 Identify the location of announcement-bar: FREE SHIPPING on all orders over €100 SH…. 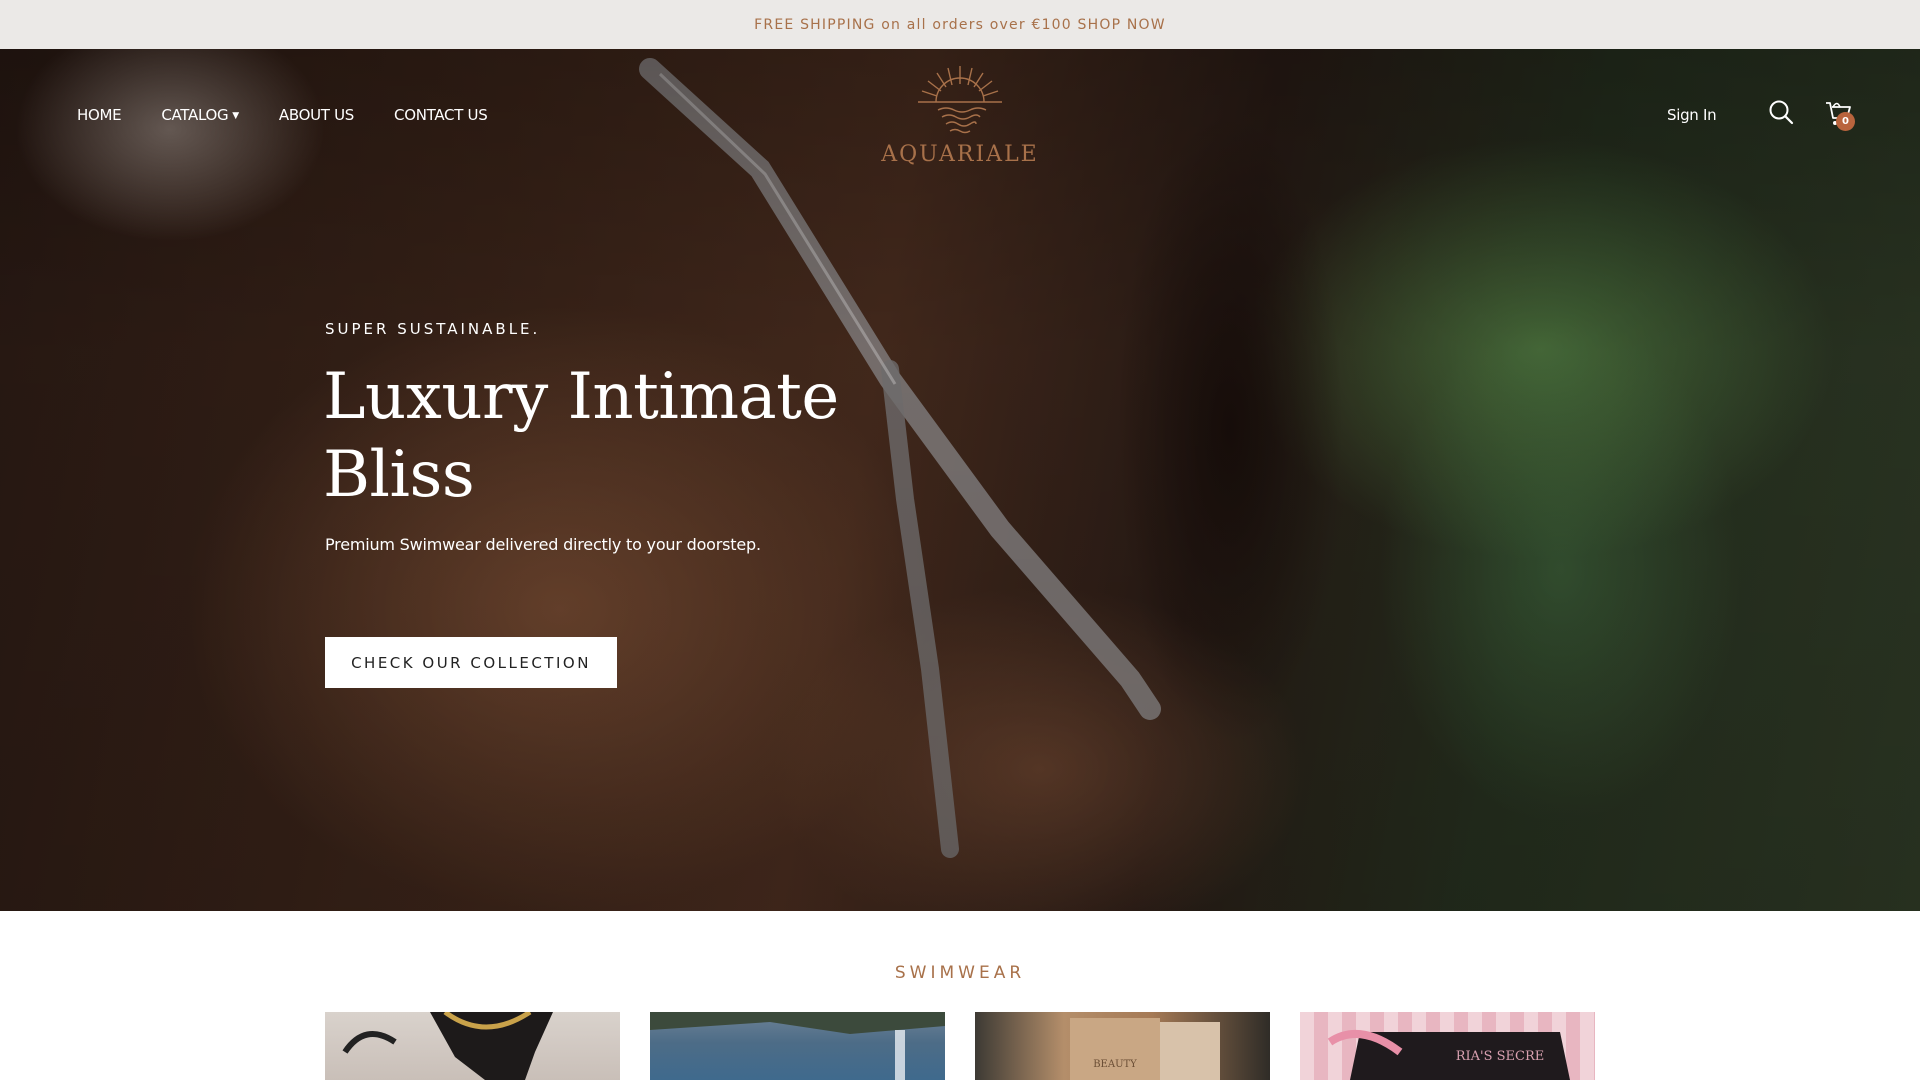
(960, 24).